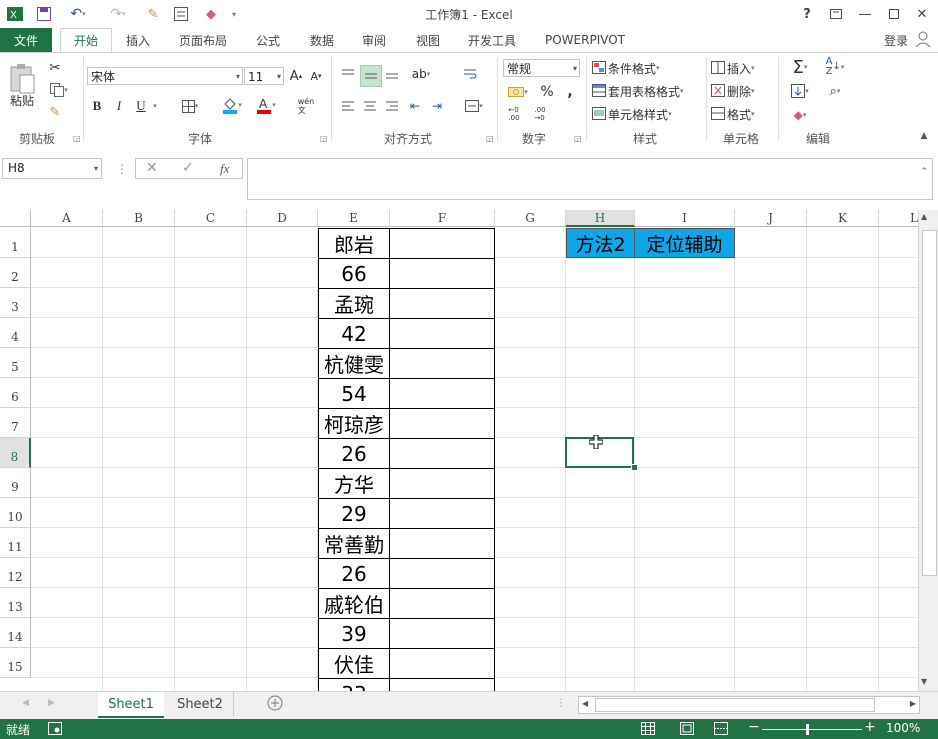 The height and width of the screenshot is (739, 938). Describe the element at coordinates (282, 218) in the screenshot. I see `column-header-d: D` at that location.